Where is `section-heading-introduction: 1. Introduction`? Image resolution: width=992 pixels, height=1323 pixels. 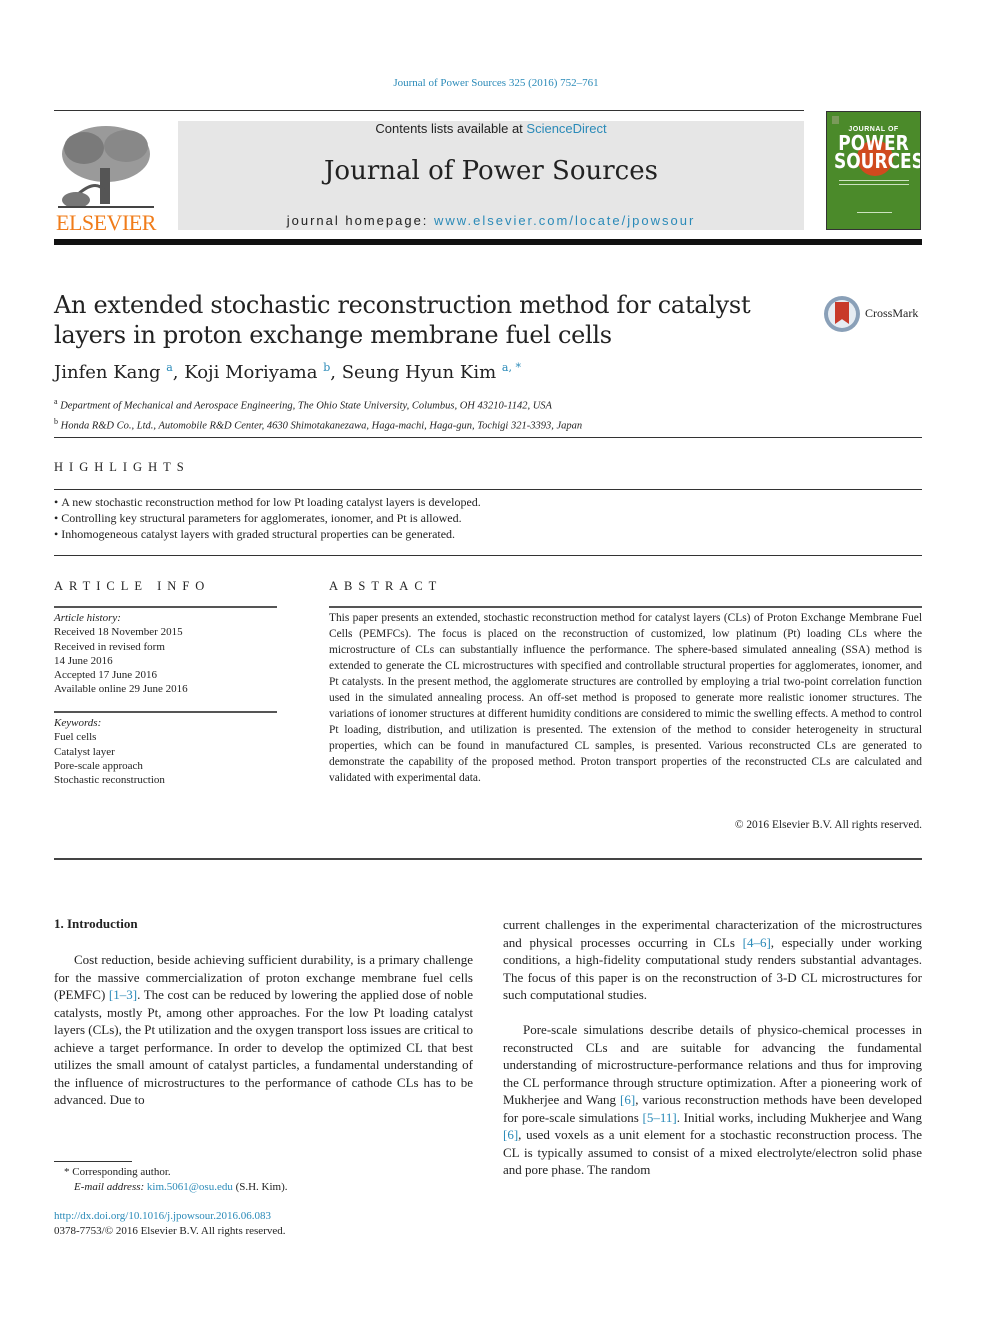 section-heading-introduction: 1. Introduction is located at coordinates (96, 923).